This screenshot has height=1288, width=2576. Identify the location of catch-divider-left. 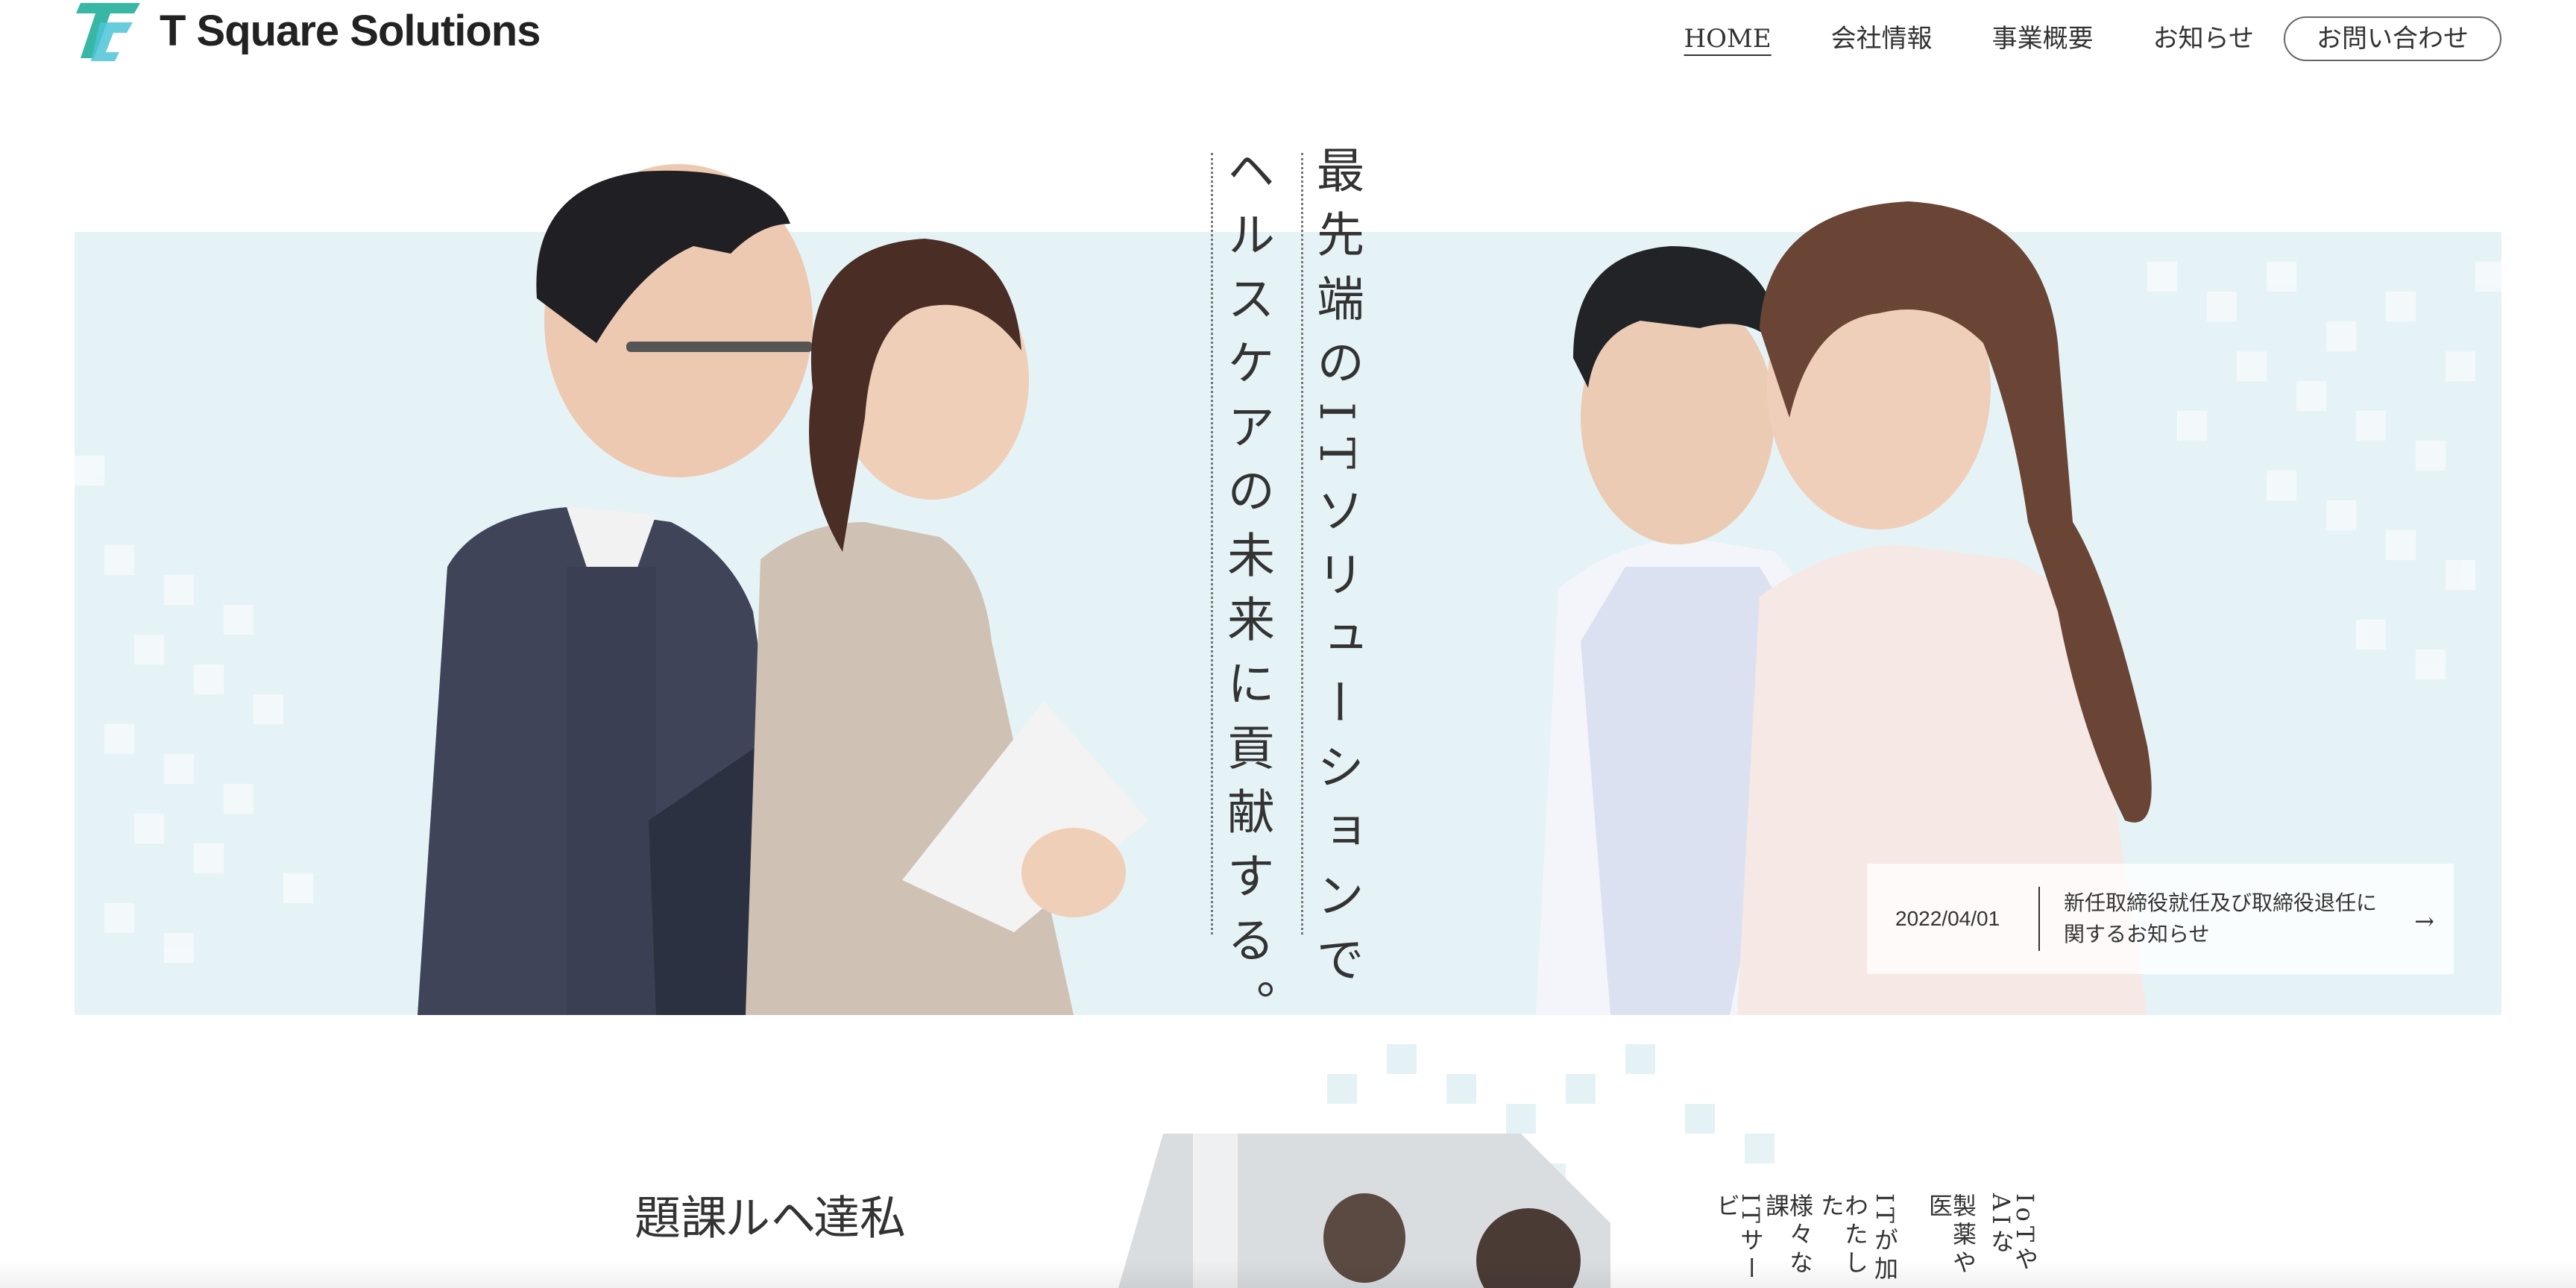
(1212, 544).